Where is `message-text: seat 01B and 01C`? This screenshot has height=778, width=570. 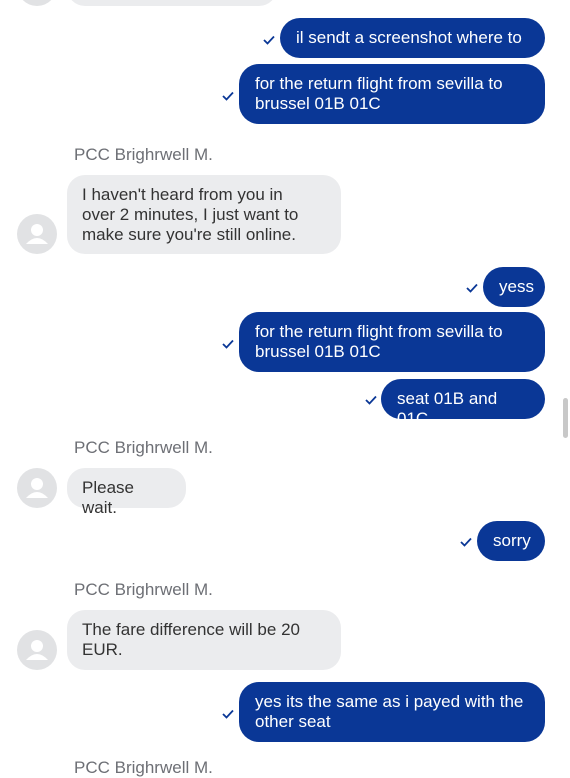 message-text: seat 01B and 01C is located at coordinates (447, 408).